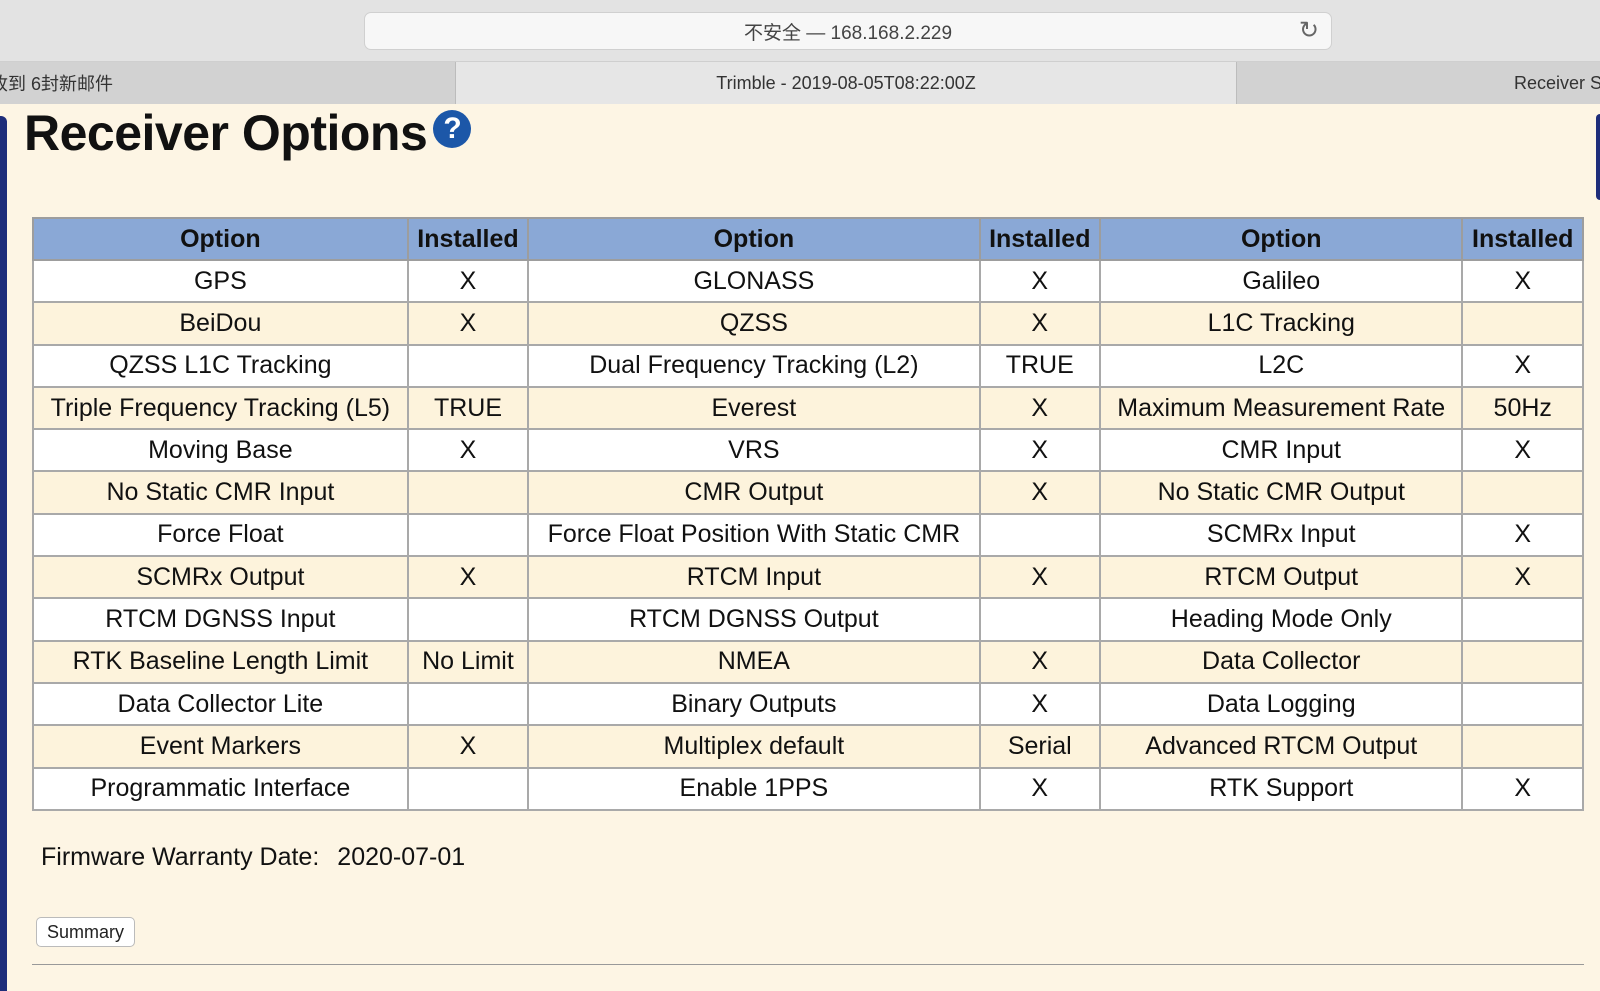 The width and height of the screenshot is (1600, 991). What do you see at coordinates (846, 83) in the screenshot?
I see `tab-trimble: Trimble - 2019-08-05T08:22:00Z` at bounding box center [846, 83].